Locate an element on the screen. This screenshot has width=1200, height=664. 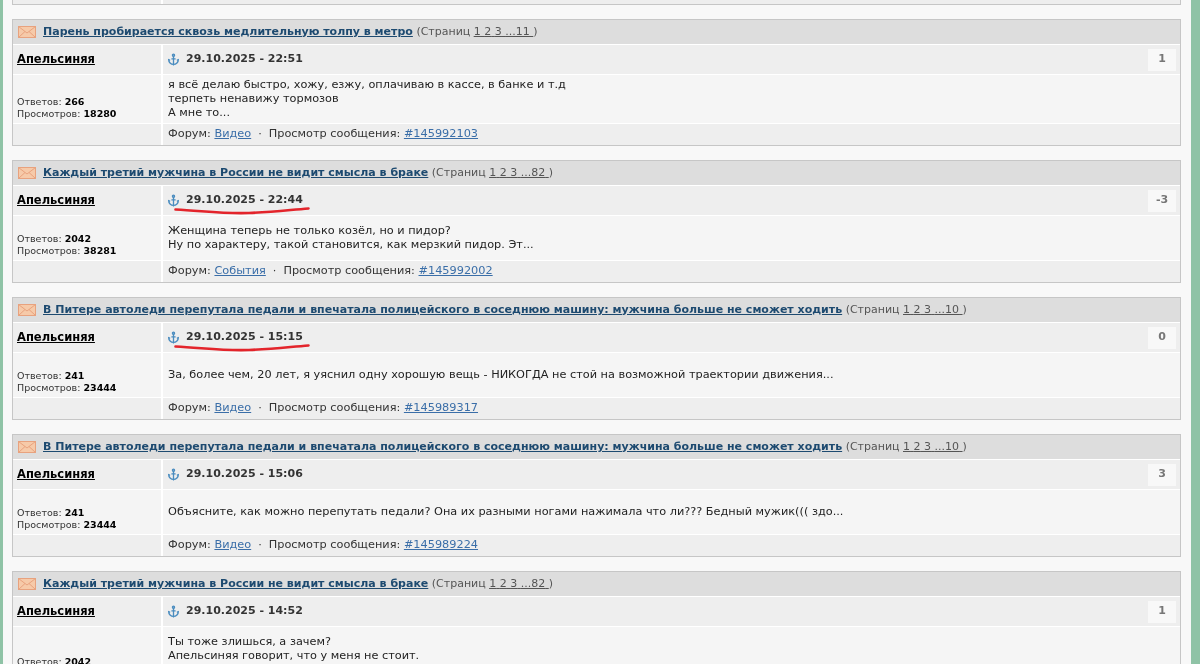
post-date: 29.10.2025 - 22:51 is located at coordinates (244, 59).